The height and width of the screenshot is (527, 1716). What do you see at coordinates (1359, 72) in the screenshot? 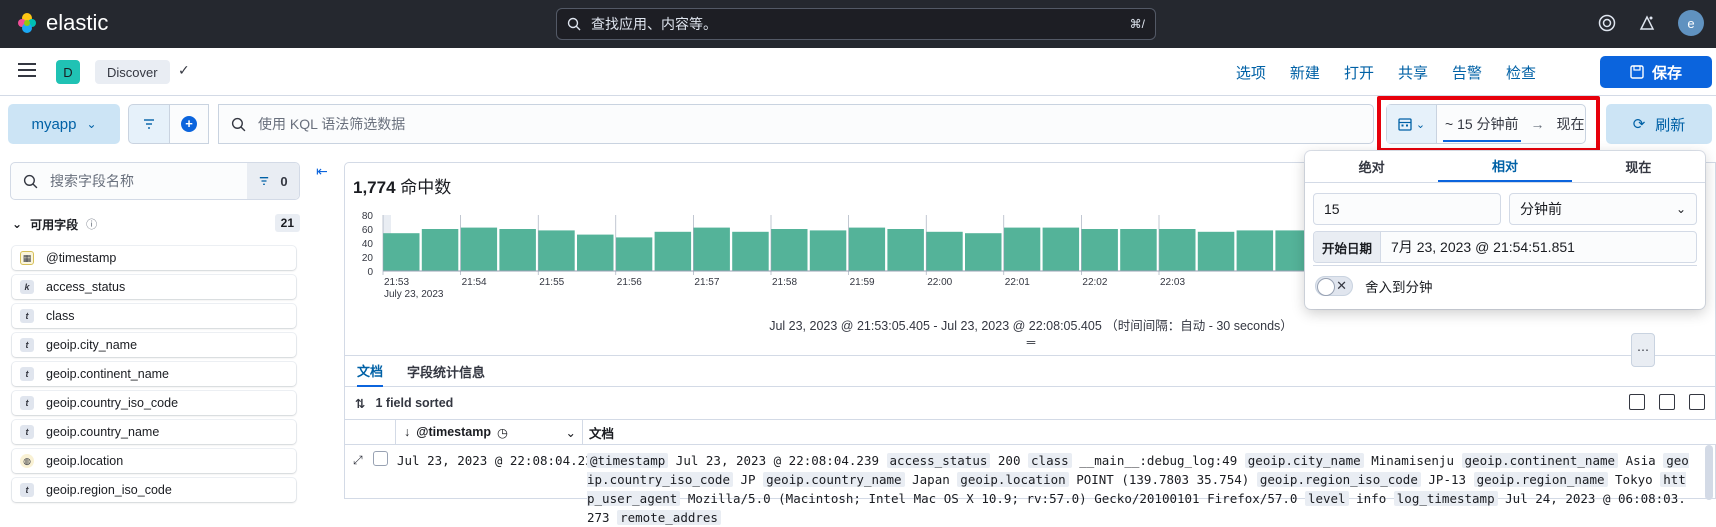
I see `nav-open: 打开` at bounding box center [1359, 72].